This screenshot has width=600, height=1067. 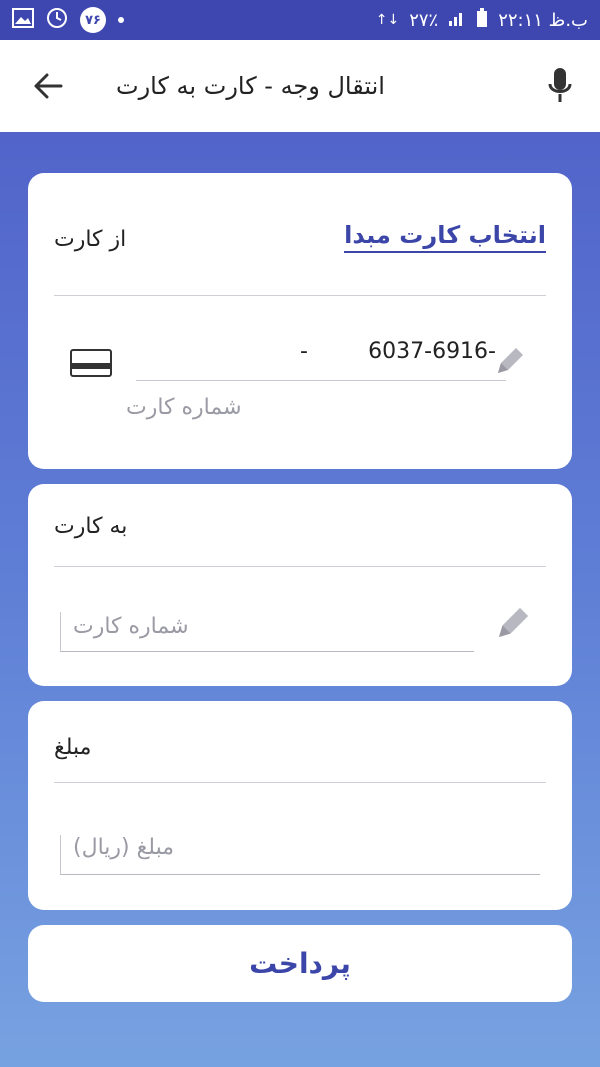 I want to click on status-time: ب.ظ ۲۲:۱۱, so click(x=543, y=20).